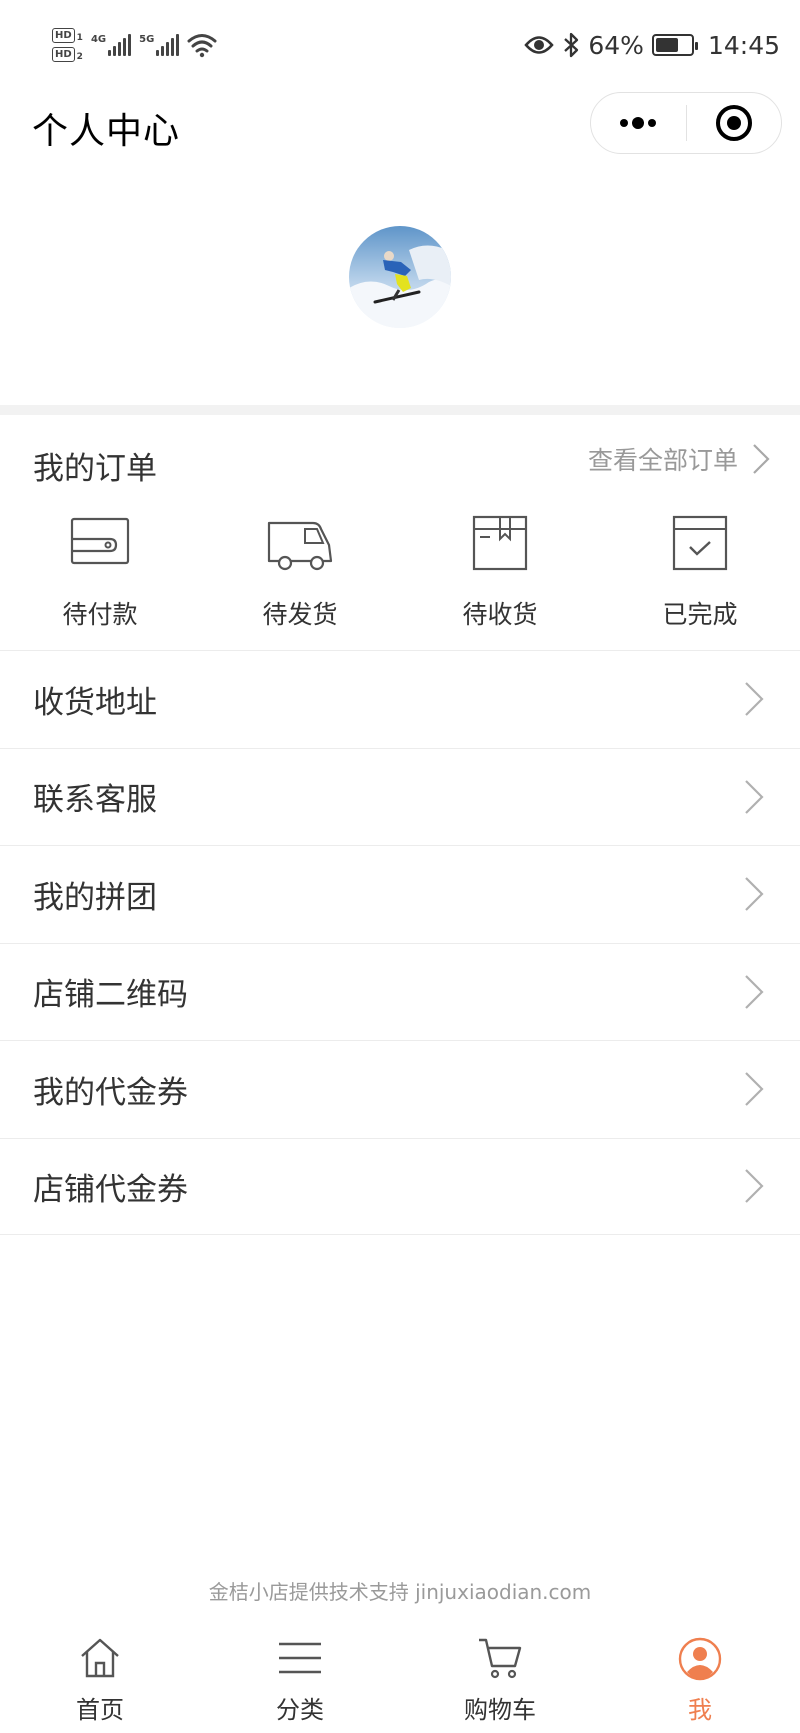 The image size is (800, 1733). Describe the element at coordinates (662, 460) in the screenshot. I see `view-all-orders-label: 查看全部订单` at that location.